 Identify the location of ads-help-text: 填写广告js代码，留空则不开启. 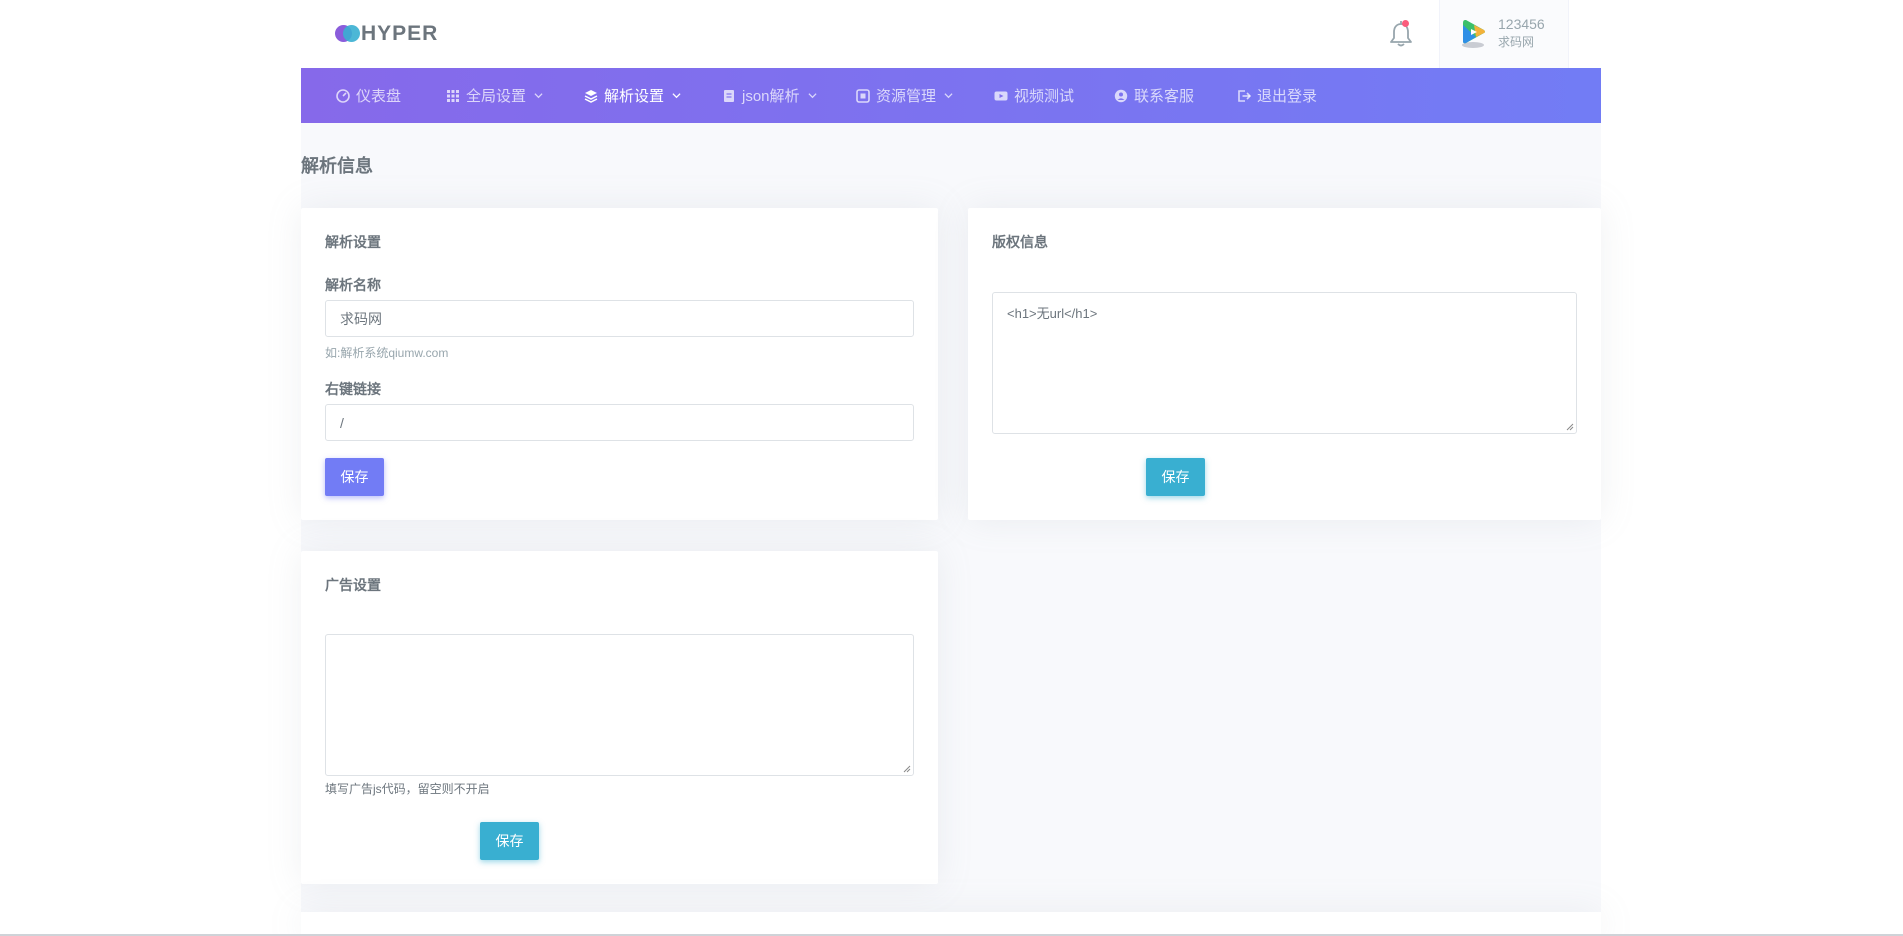
(407, 789).